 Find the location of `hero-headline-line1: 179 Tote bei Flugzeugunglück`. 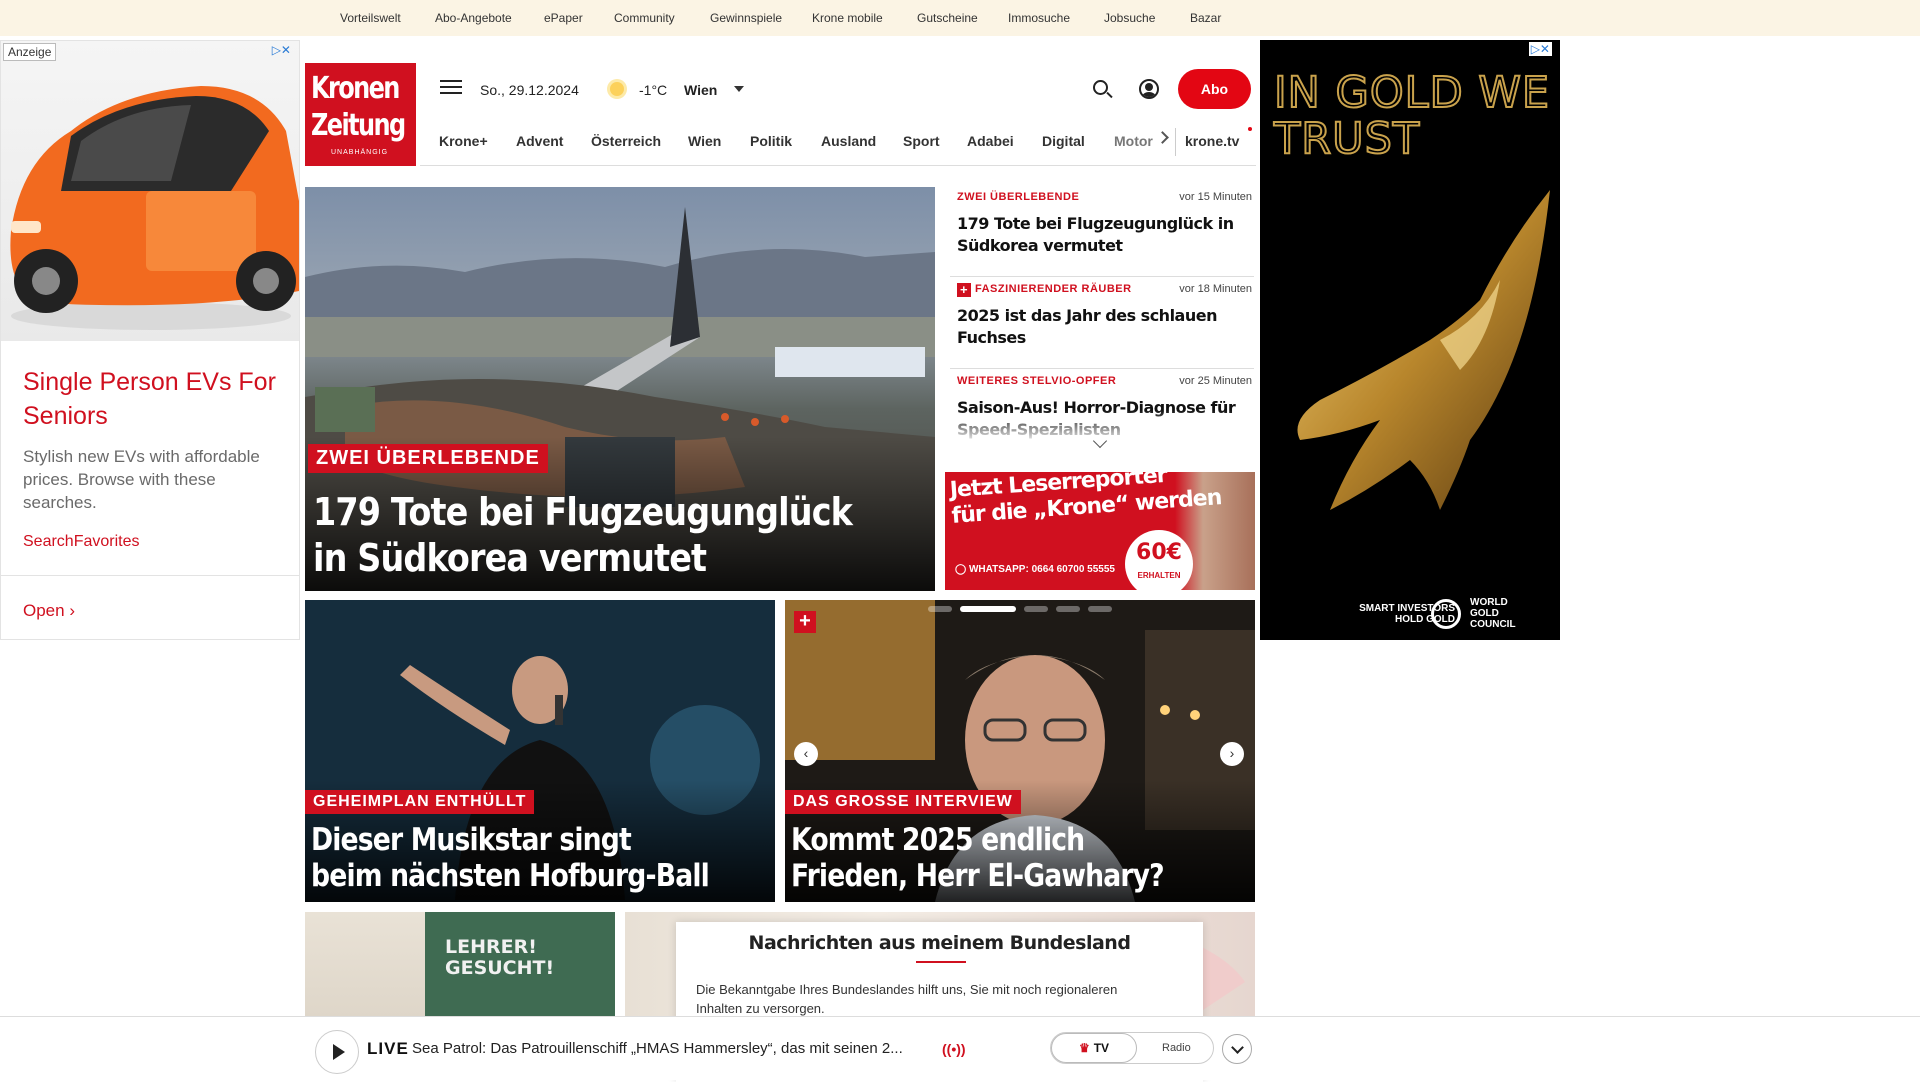

hero-headline-line1: 179 Tote bei Flugzeugunglück is located at coordinates (583, 512).